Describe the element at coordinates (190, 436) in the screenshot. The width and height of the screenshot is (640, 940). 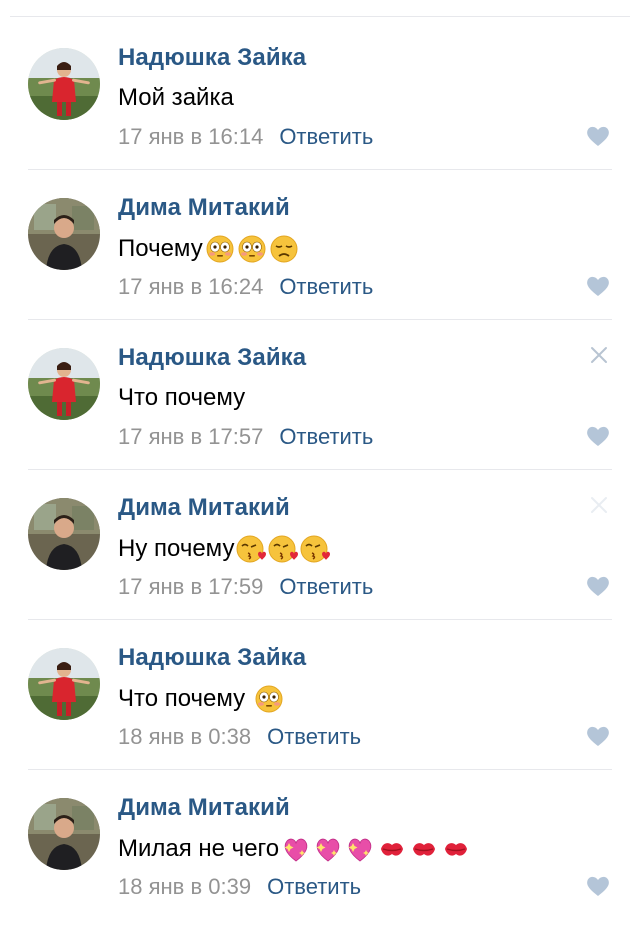
I see `comment-timestamp: 17 янв в 17:57` at that location.